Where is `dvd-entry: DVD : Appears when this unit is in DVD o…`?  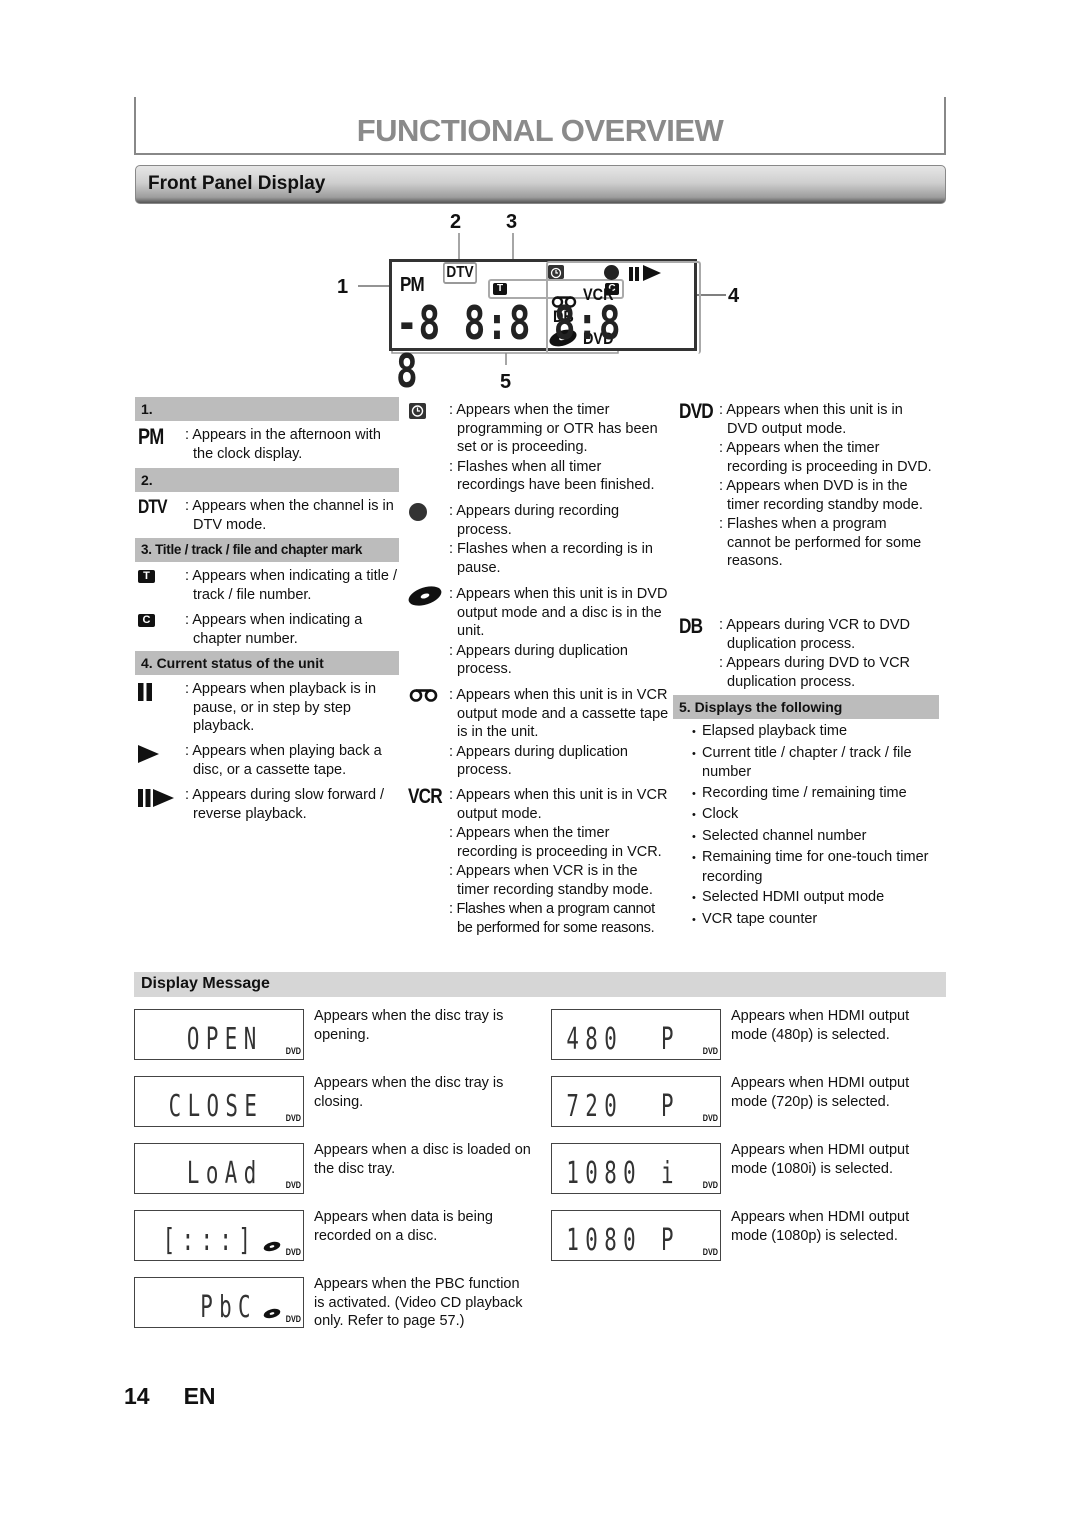
dvd-entry: DVD : Appears when this unit is in DVD o… is located at coordinates (810, 506).